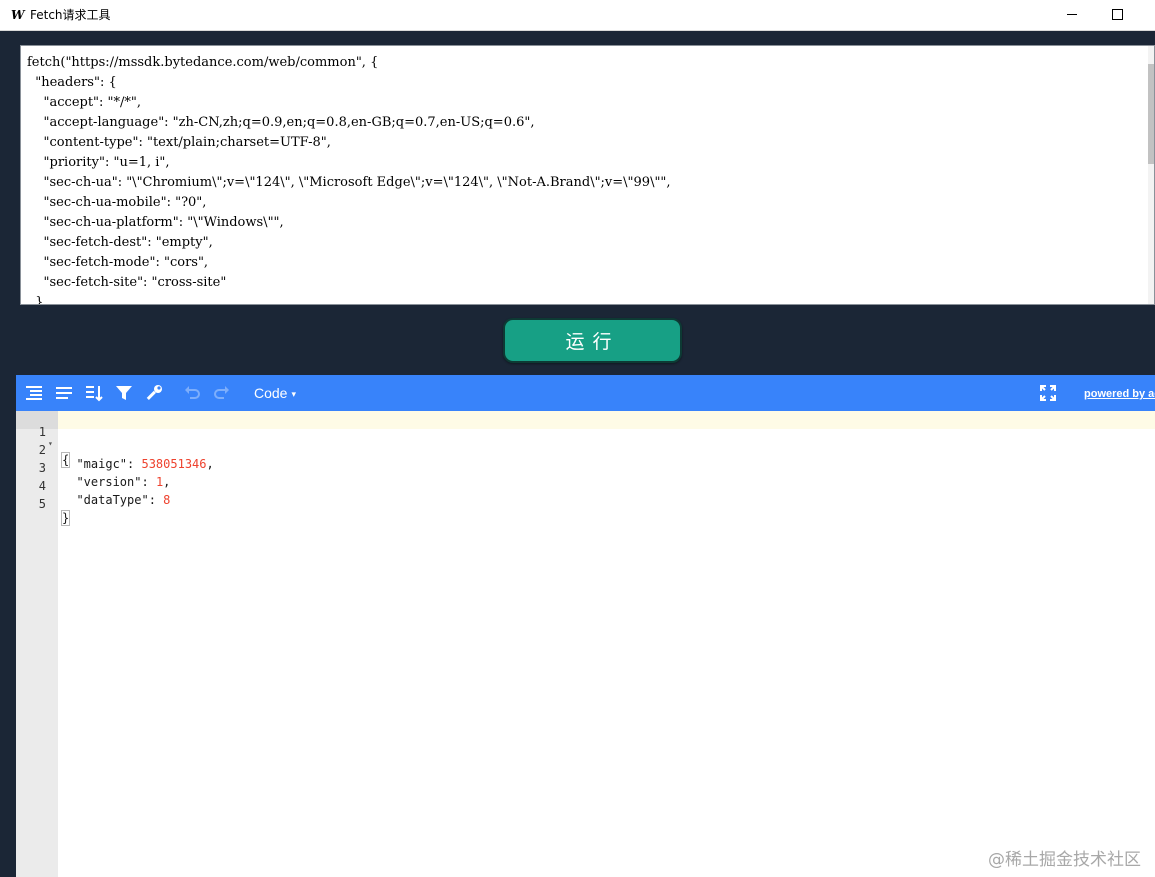 This screenshot has height=877, width=1155. Describe the element at coordinates (592, 340) in the screenshot. I see `run-button: 运行` at that location.